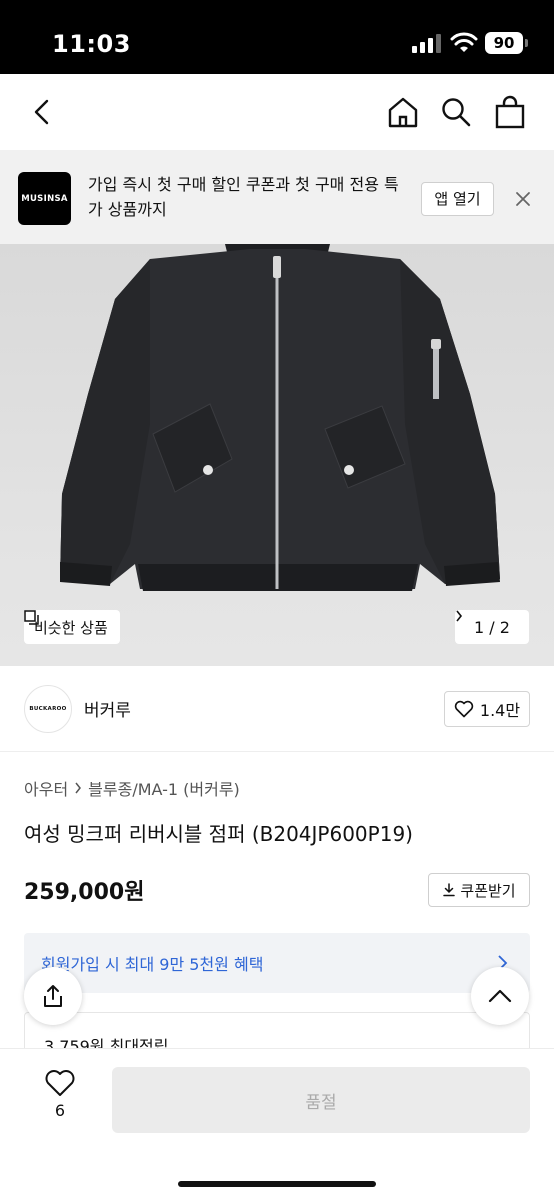 This screenshot has width=554, height=1200. Describe the element at coordinates (152, 964) in the screenshot. I see `benefit-text: 회원가입 시 최대 9만 5천원 혜택` at that location.